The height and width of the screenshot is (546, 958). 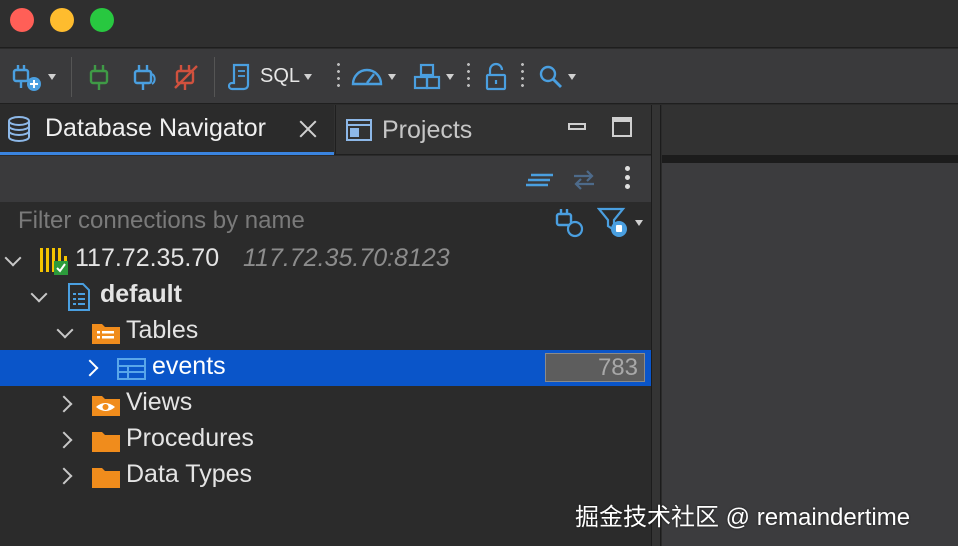 What do you see at coordinates (367, 76) in the screenshot?
I see `gauge-icon` at bounding box center [367, 76].